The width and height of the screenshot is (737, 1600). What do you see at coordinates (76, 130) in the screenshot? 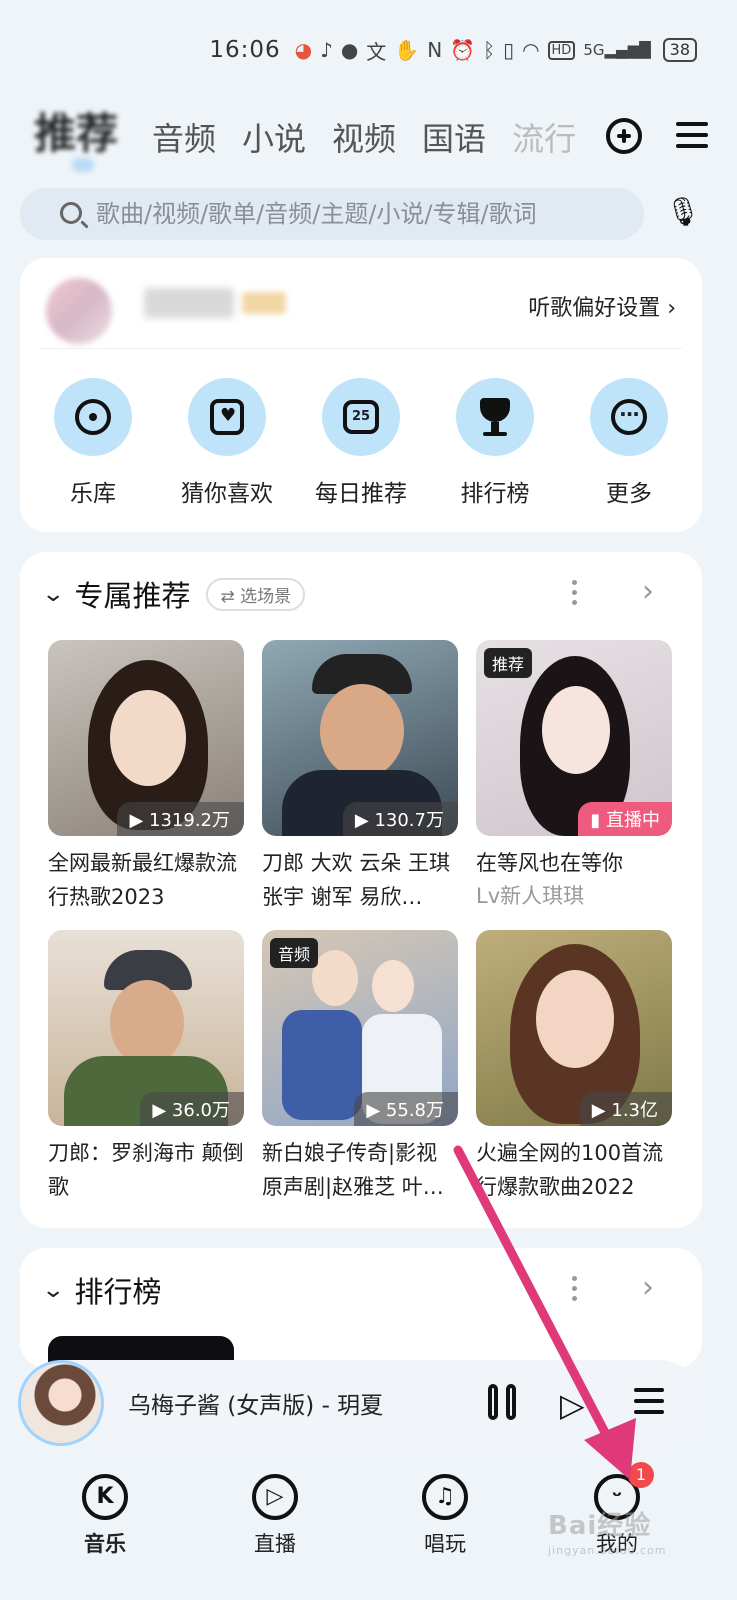
I see `tab-recommend: 推荐` at bounding box center [76, 130].